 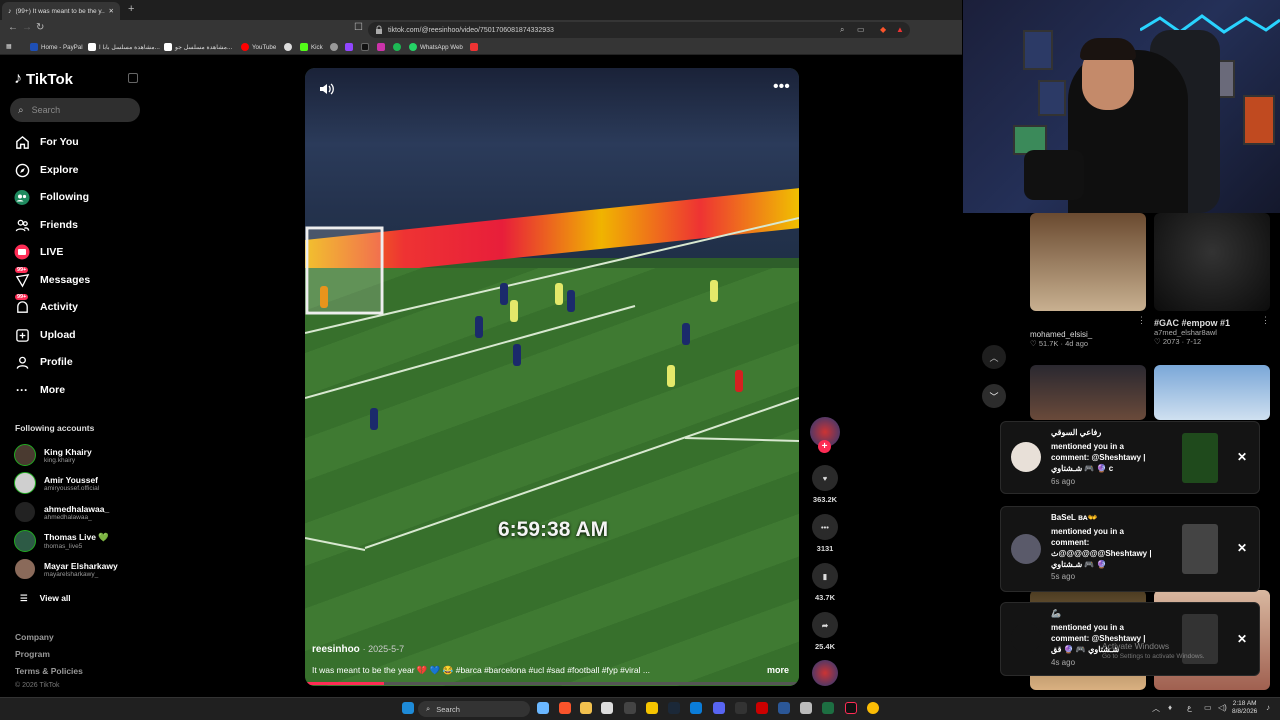 What do you see at coordinates (358, 27) in the screenshot?
I see `bookmark-page-icon: ☐` at bounding box center [358, 27].